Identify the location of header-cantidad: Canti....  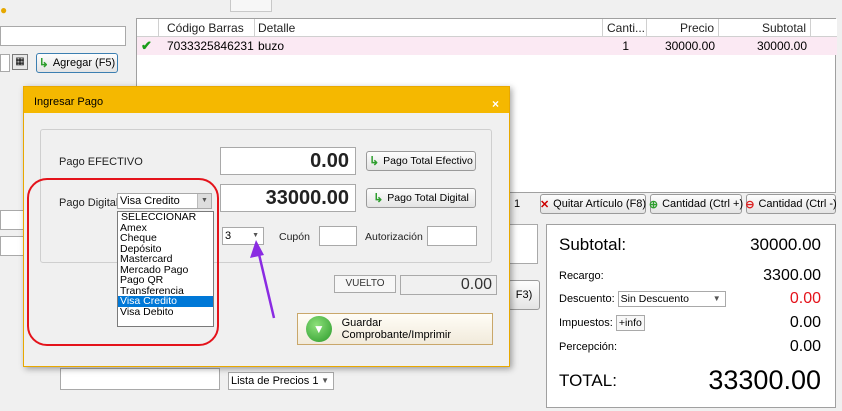
(625, 28).